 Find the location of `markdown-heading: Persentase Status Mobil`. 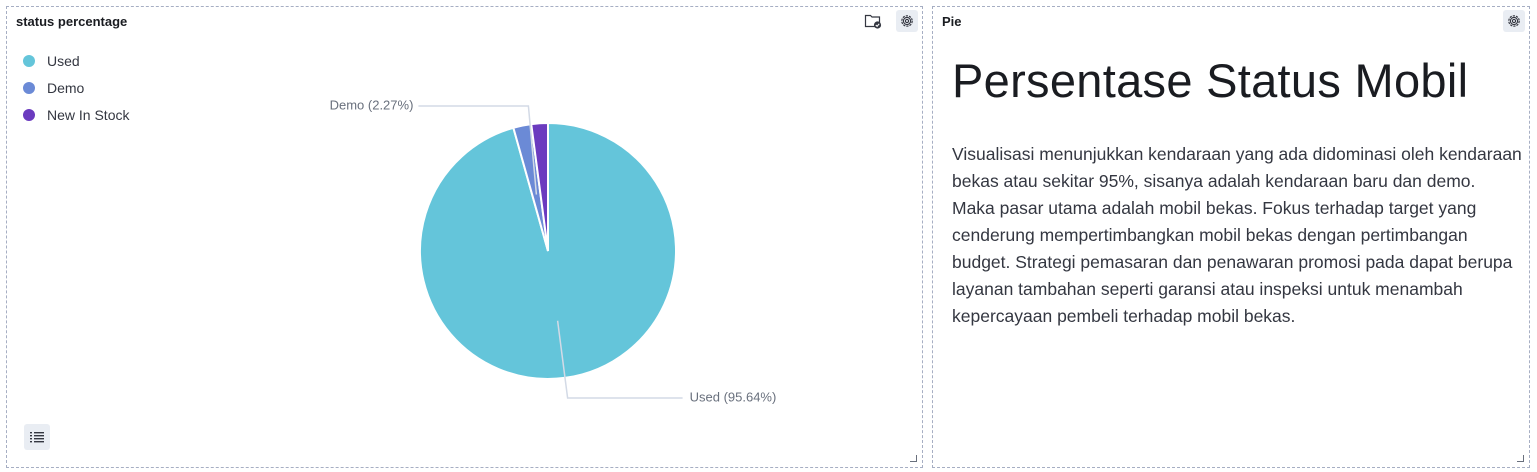

markdown-heading: Persentase Status Mobil is located at coordinates (1210, 80).